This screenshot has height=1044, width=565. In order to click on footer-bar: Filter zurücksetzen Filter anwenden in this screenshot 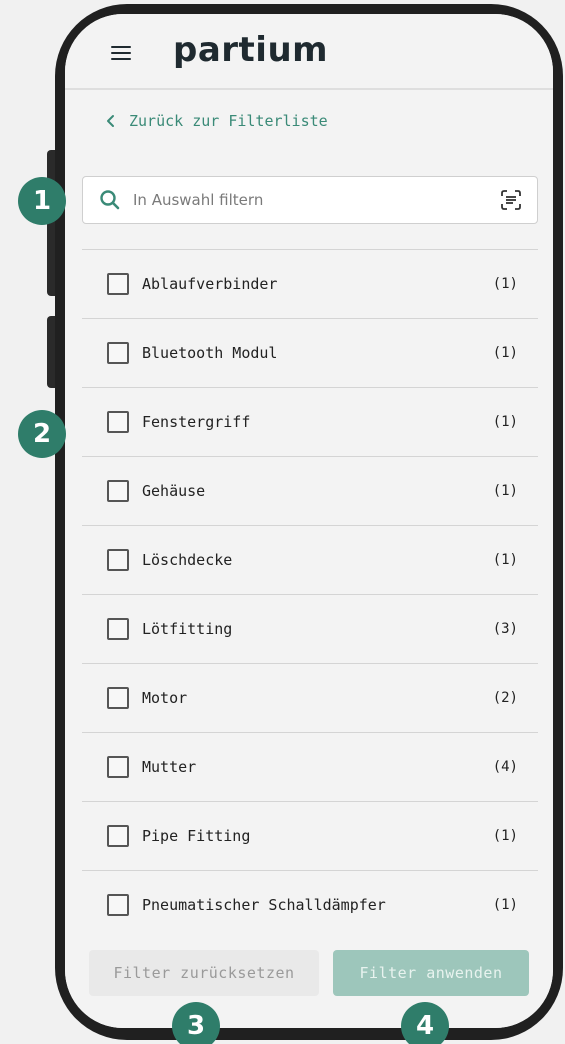, I will do `click(309, 982)`.